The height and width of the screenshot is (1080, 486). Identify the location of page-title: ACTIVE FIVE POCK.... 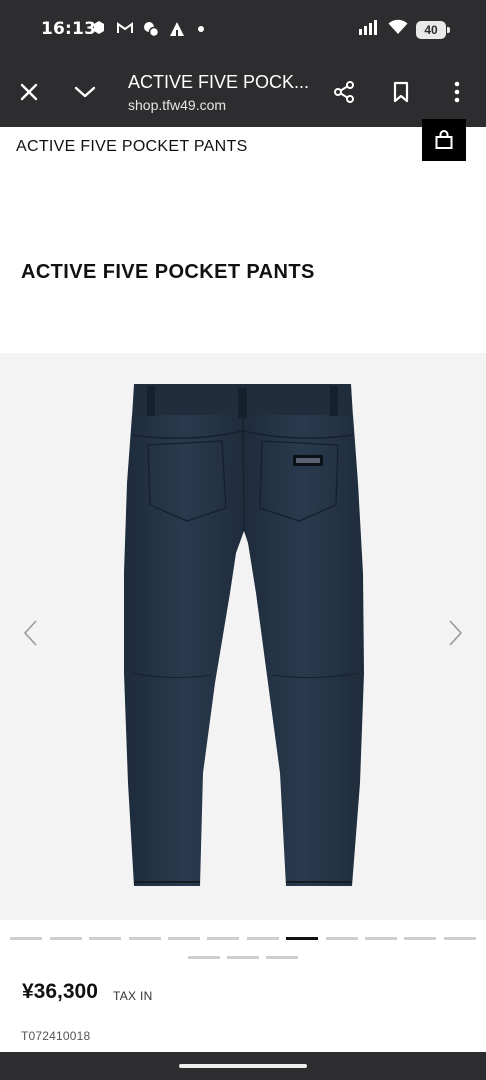
(219, 82).